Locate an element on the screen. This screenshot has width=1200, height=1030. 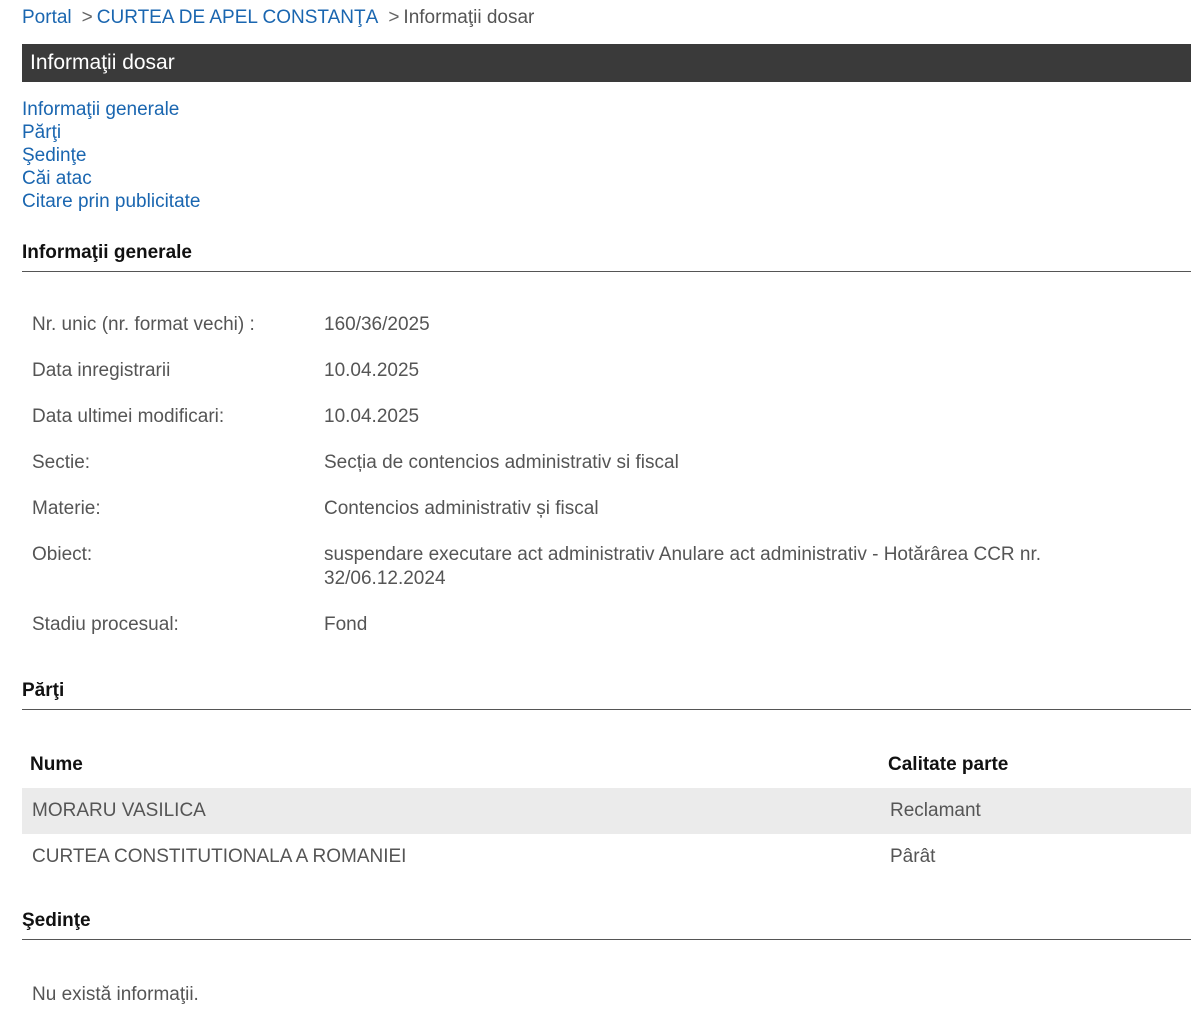
empty-message: Nu există informaţii. is located at coordinates (115, 994).